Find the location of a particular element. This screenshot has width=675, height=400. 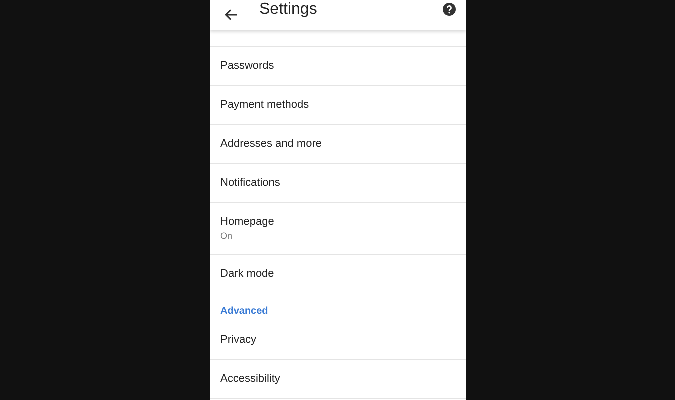

settings-item: Notifications is located at coordinates (338, 183).